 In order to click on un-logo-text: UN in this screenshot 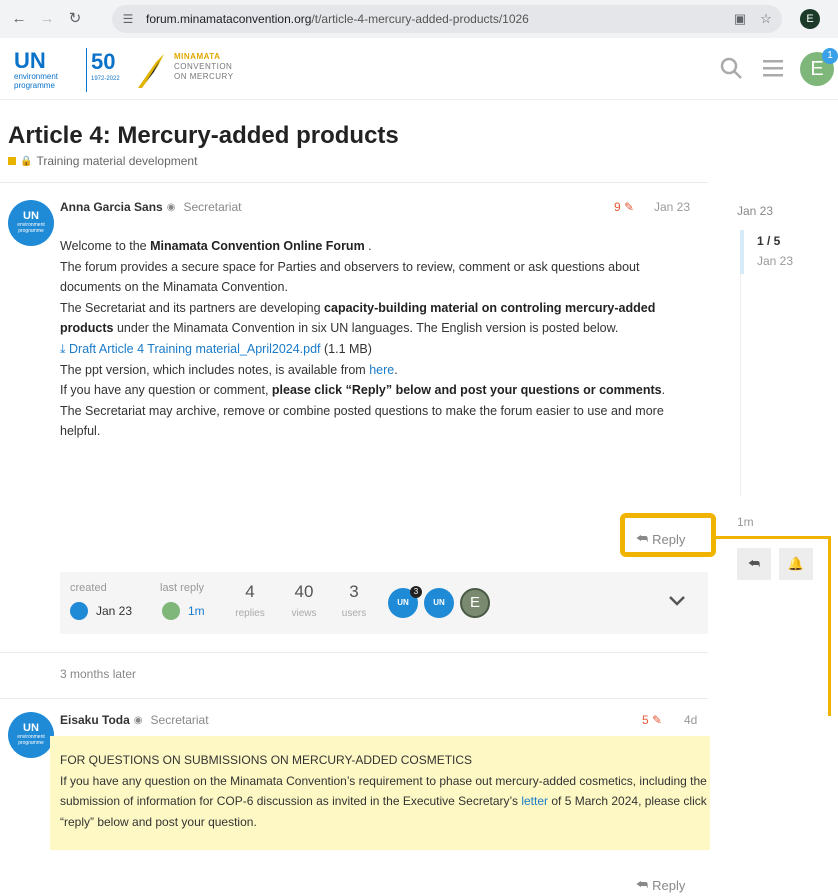, I will do `click(30, 60)`.